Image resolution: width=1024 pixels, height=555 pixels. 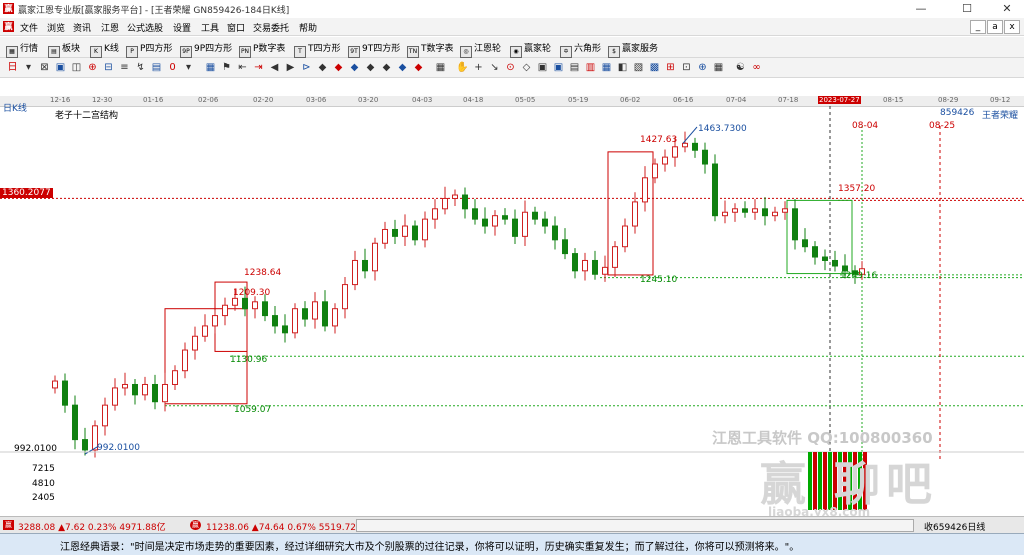 What do you see at coordinates (226, 67) in the screenshot?
I see `drawing-tool-13-icon: ⚑` at bounding box center [226, 67].